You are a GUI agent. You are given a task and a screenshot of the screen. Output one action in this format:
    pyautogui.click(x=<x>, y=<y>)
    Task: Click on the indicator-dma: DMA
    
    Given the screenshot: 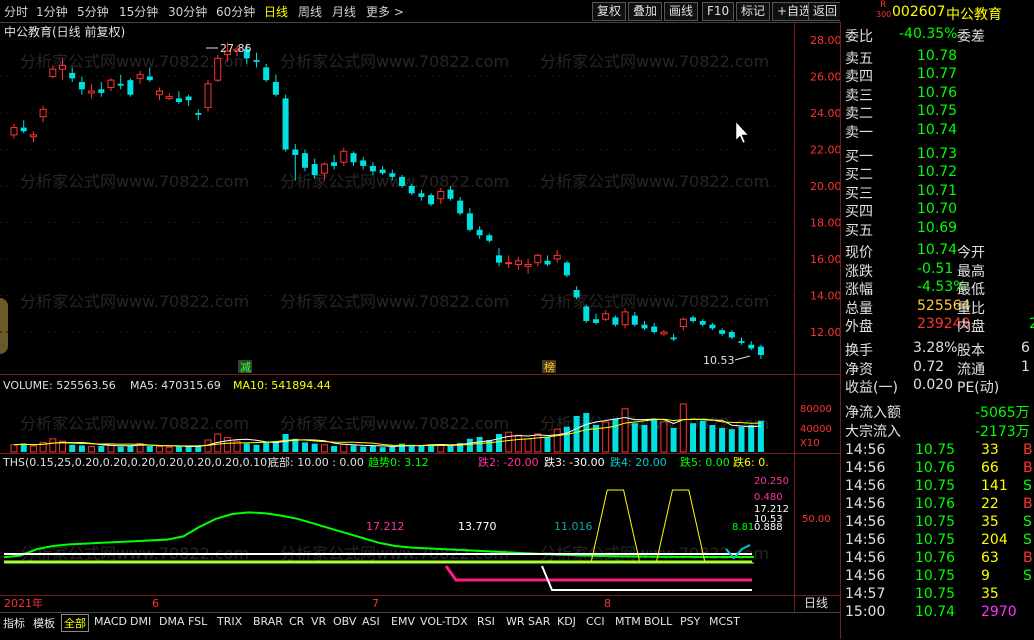 What is the action you would take?
    pyautogui.click(x=172, y=621)
    